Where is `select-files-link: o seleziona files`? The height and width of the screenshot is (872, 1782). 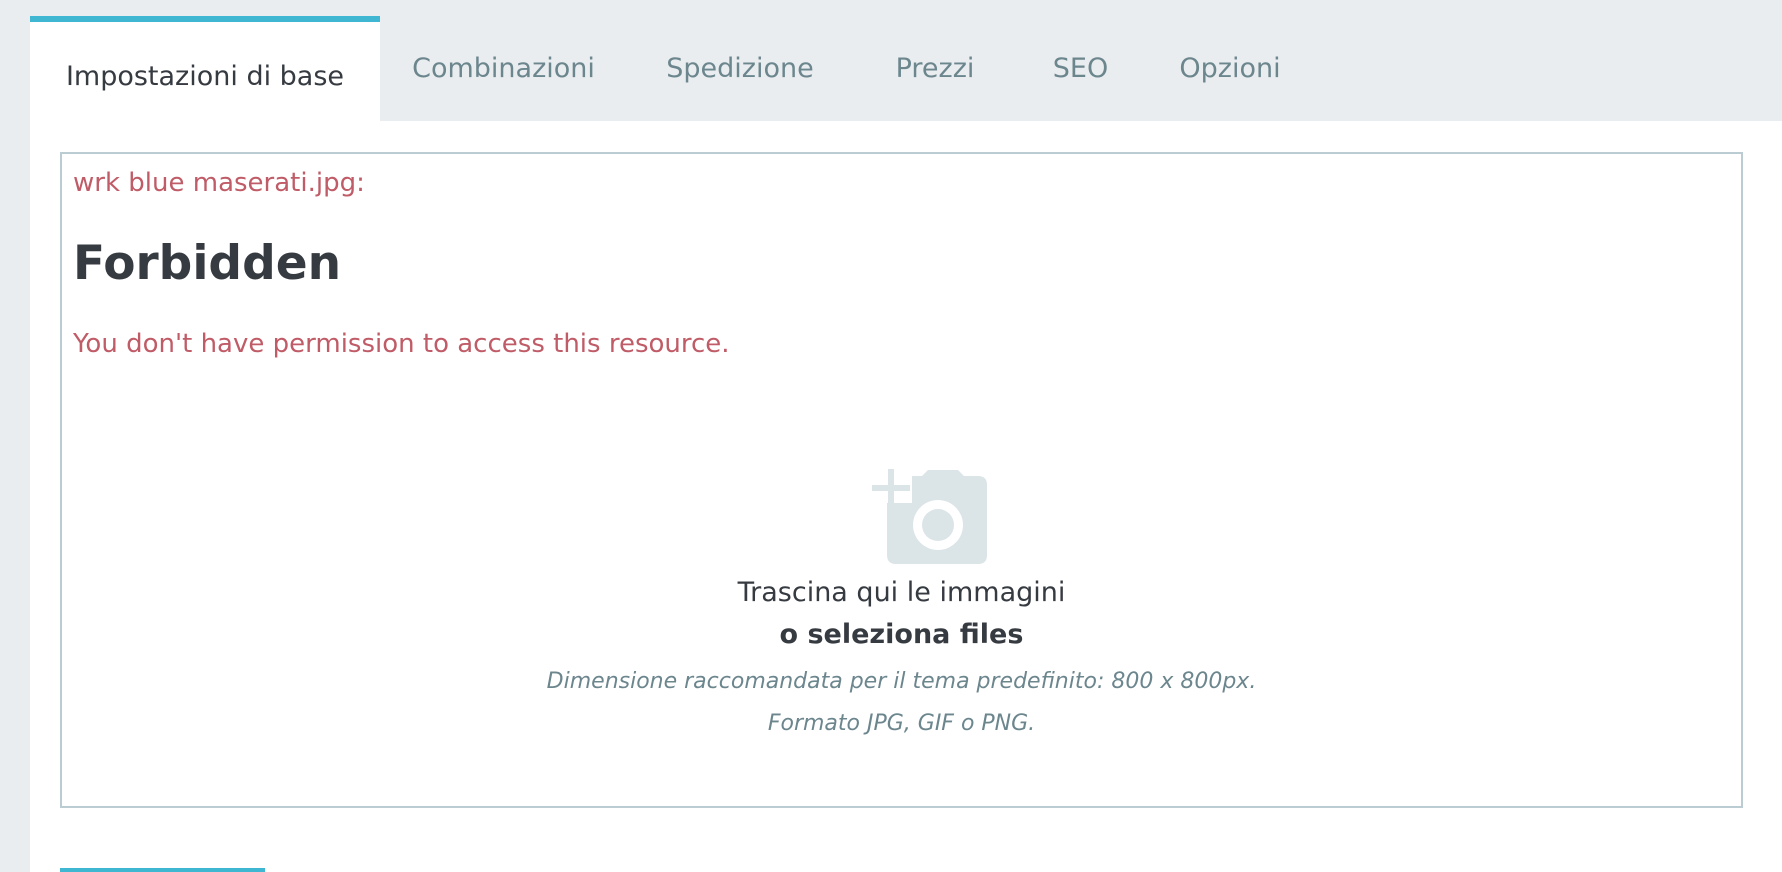 select-files-link: o seleziona files is located at coordinates (901, 634).